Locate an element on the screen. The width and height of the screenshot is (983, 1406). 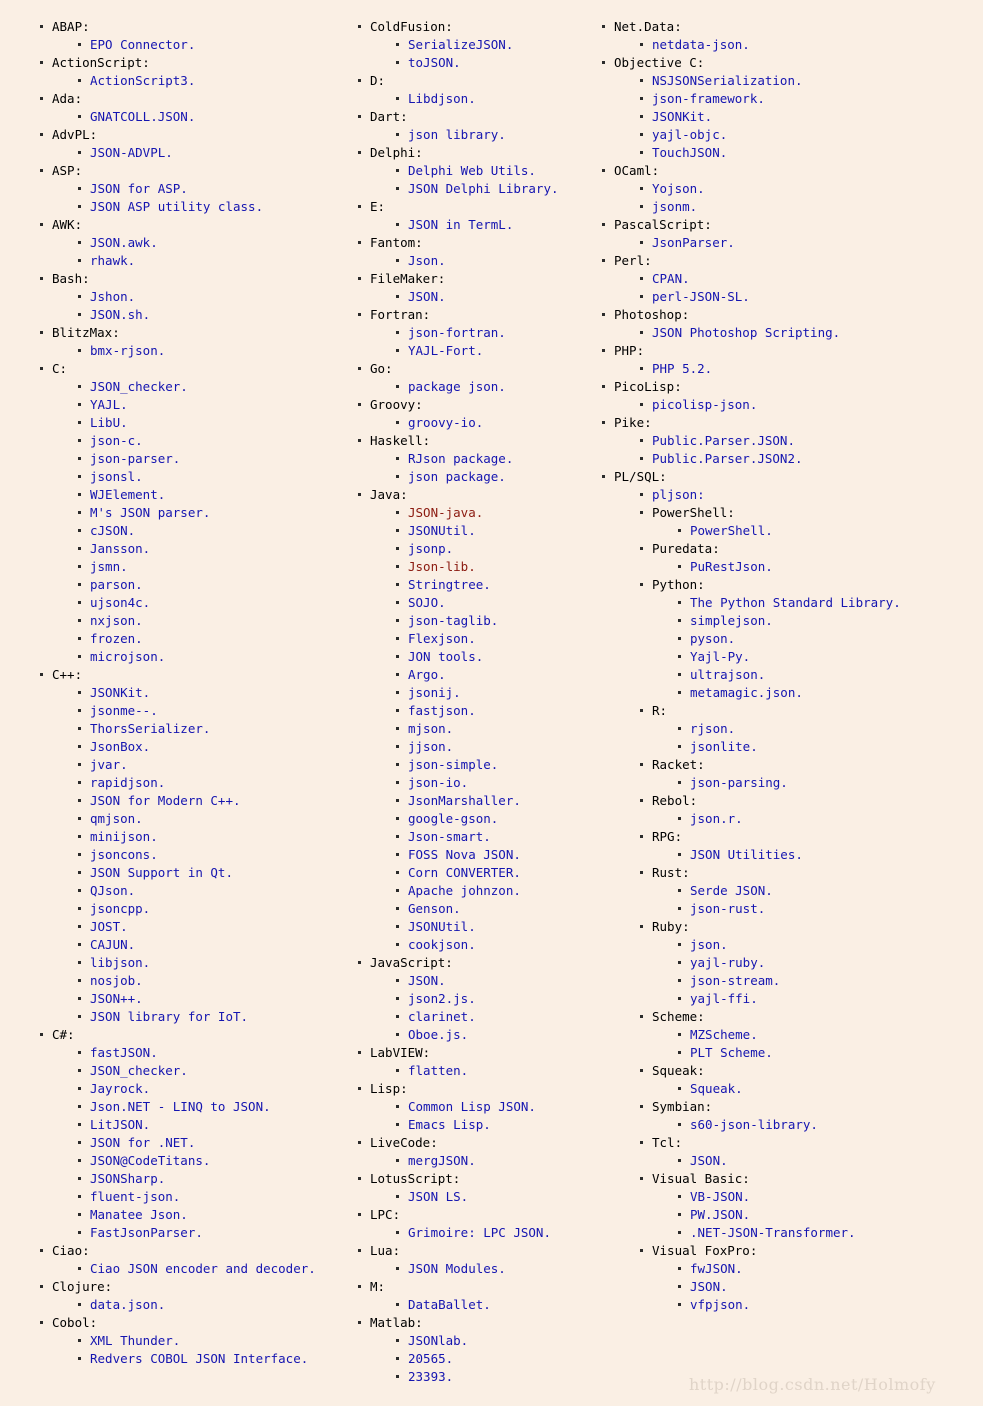
library-link-label: TouchJSON. is located at coordinates (689, 152).